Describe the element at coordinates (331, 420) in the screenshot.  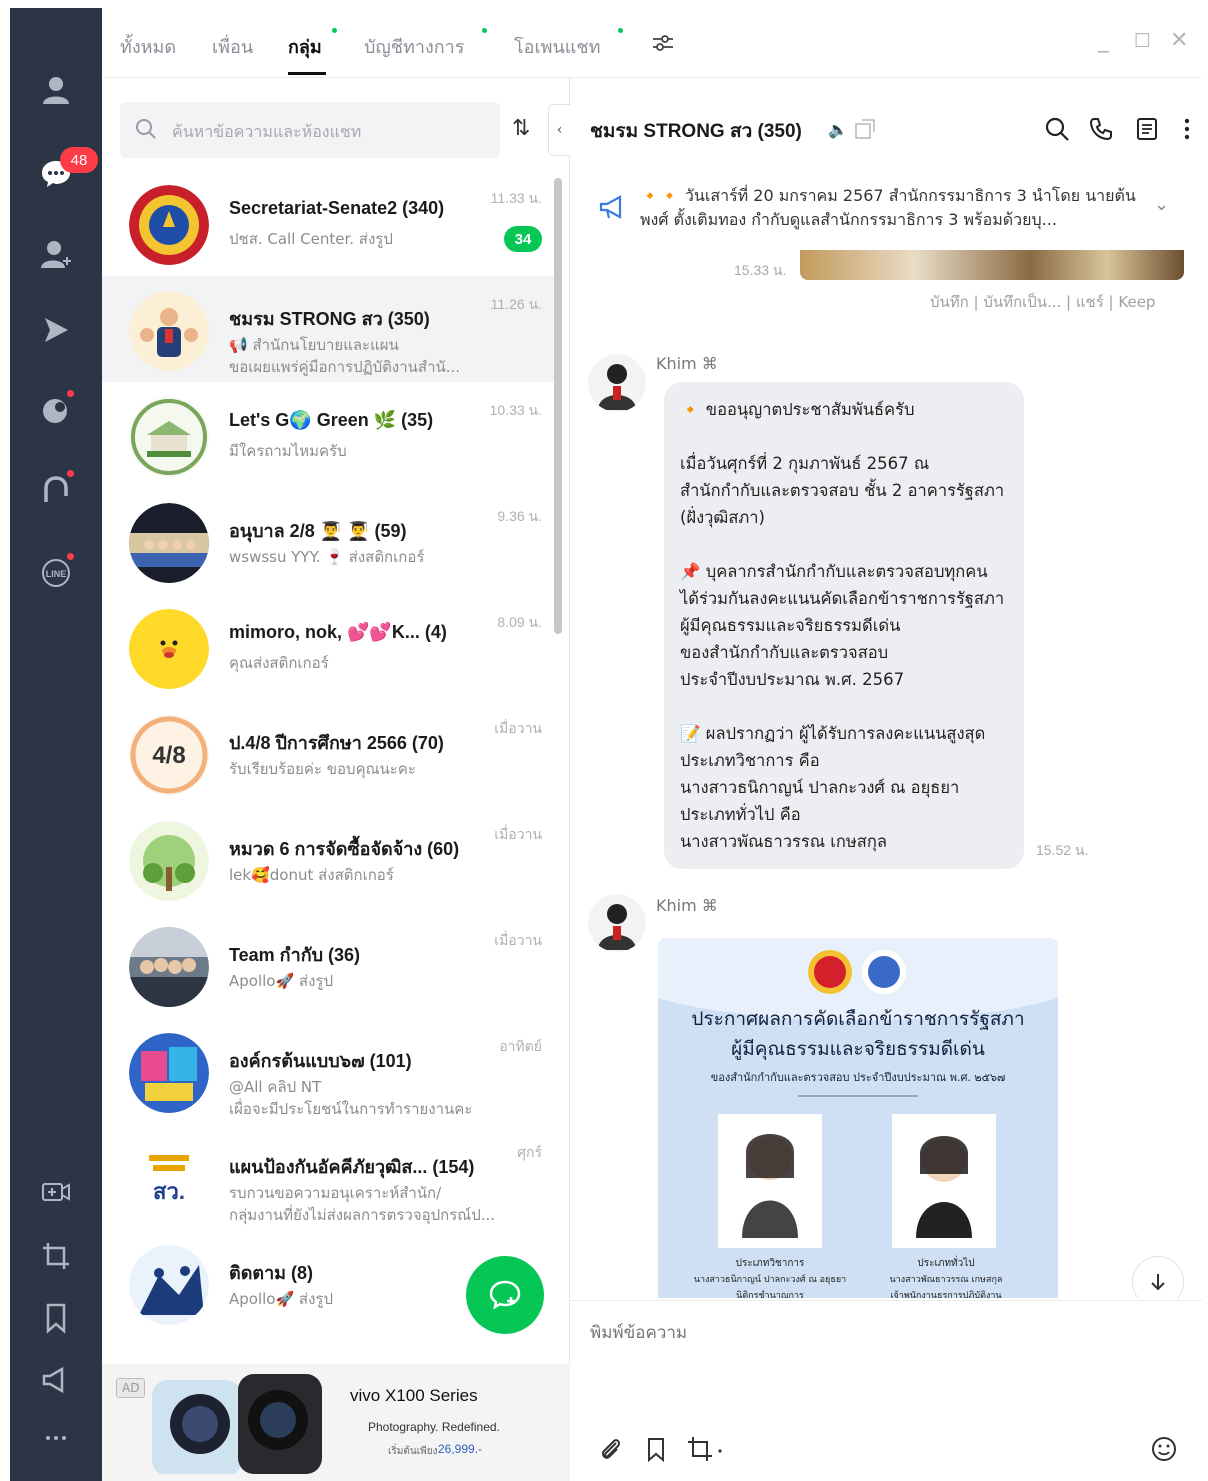
I see `chat-name: Let's G🌍 Green 🌿 (35)` at that location.